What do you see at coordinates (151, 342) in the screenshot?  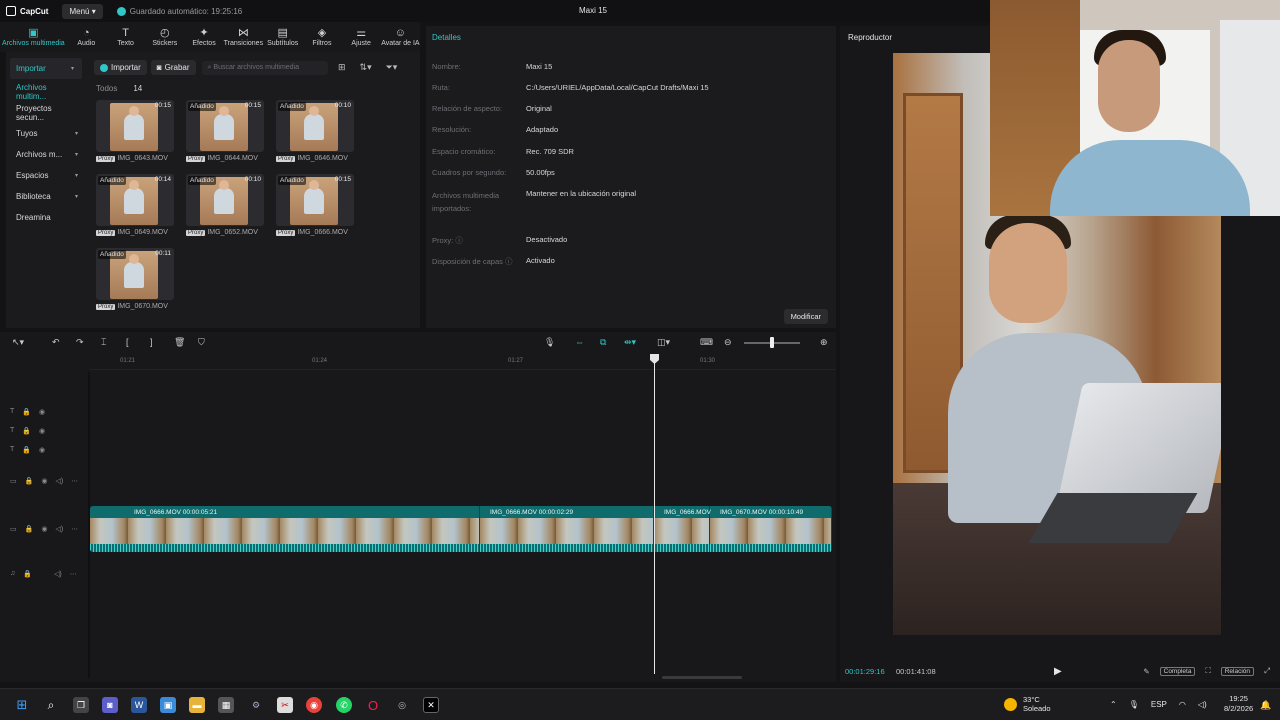 I see `split-right-icon: ]` at bounding box center [151, 342].